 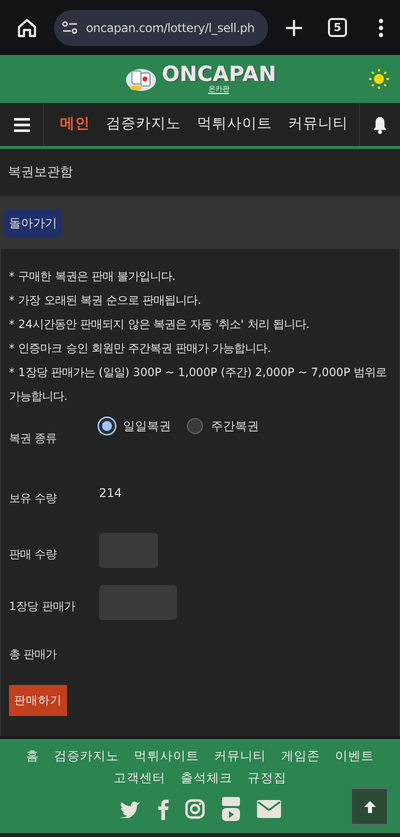 What do you see at coordinates (40, 173) in the screenshot?
I see `page-title: 복권보관함` at bounding box center [40, 173].